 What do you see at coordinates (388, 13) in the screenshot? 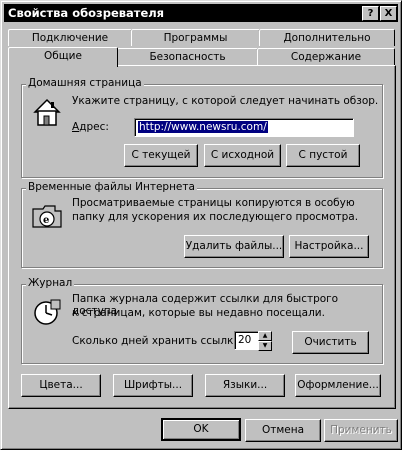
I see `close-button: X` at bounding box center [388, 13].